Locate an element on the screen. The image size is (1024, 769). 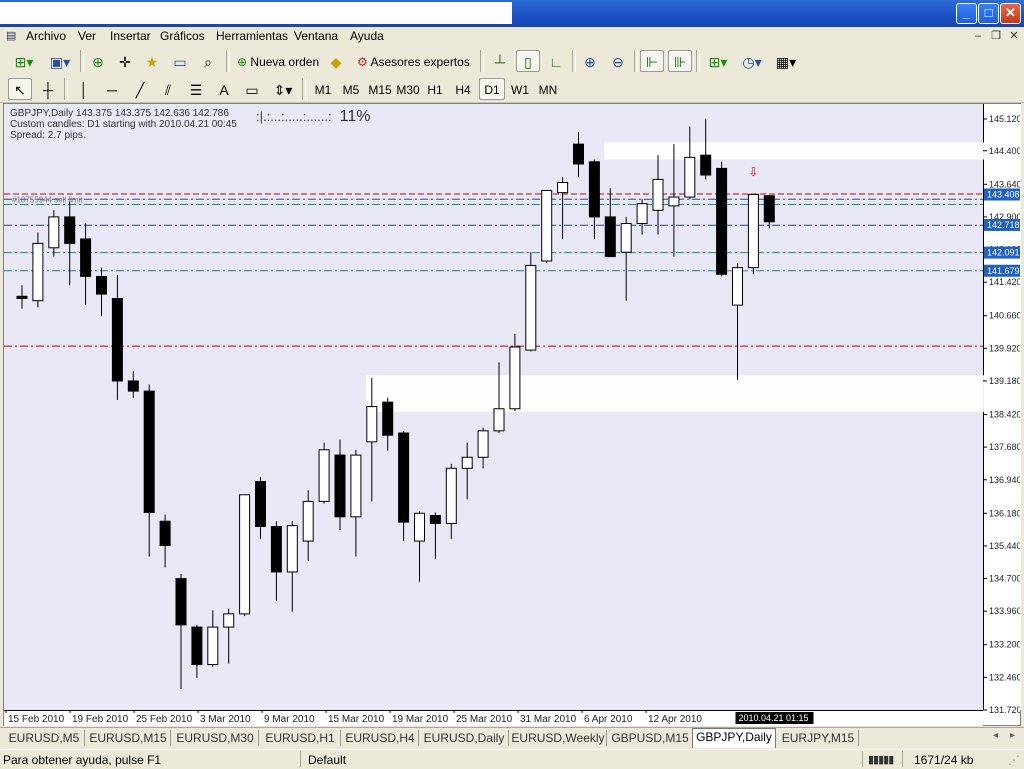
timeframe-m15: M15 is located at coordinates (380, 89).